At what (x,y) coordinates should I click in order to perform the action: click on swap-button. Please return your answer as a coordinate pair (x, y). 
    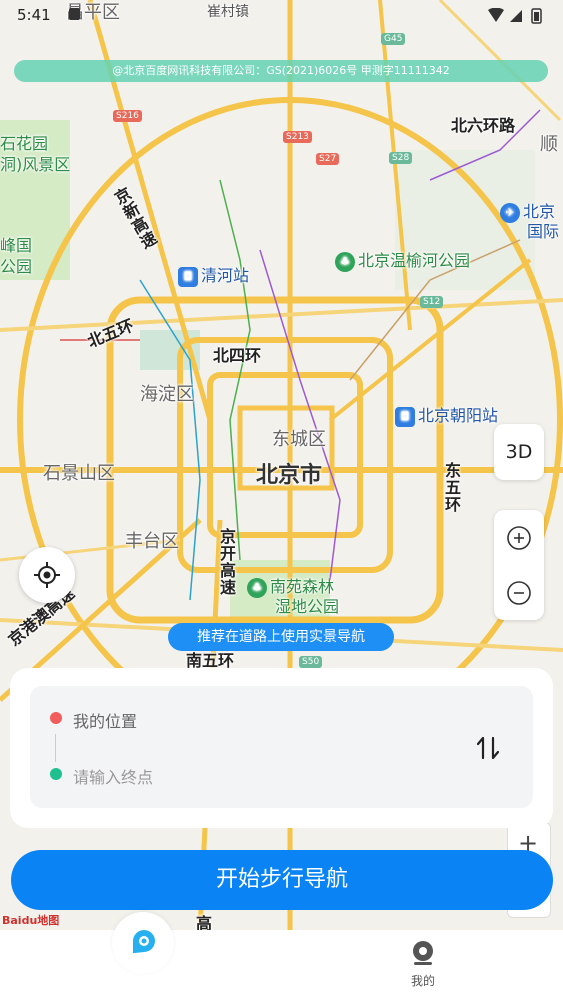
    Looking at the image, I should click on (488, 748).